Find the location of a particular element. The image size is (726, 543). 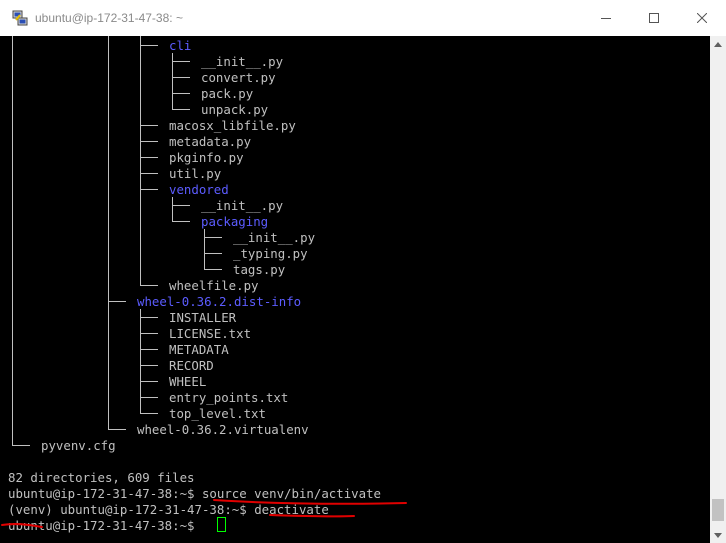

chevron-down-icon is located at coordinates (718, 535).